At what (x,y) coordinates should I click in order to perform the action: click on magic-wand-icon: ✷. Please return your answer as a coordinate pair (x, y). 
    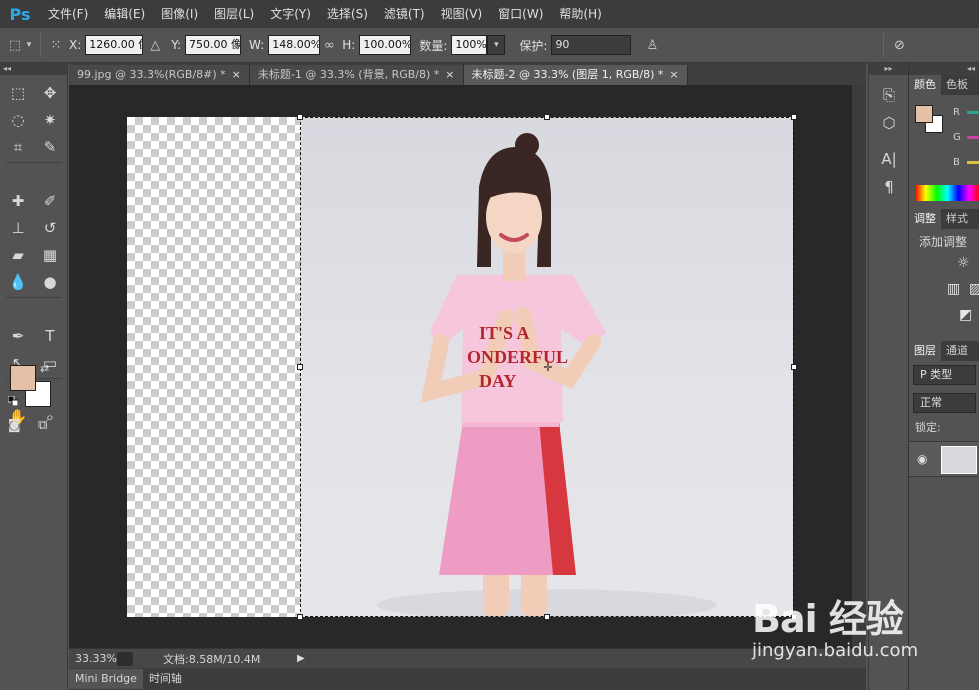
    Looking at the image, I should click on (50, 119).